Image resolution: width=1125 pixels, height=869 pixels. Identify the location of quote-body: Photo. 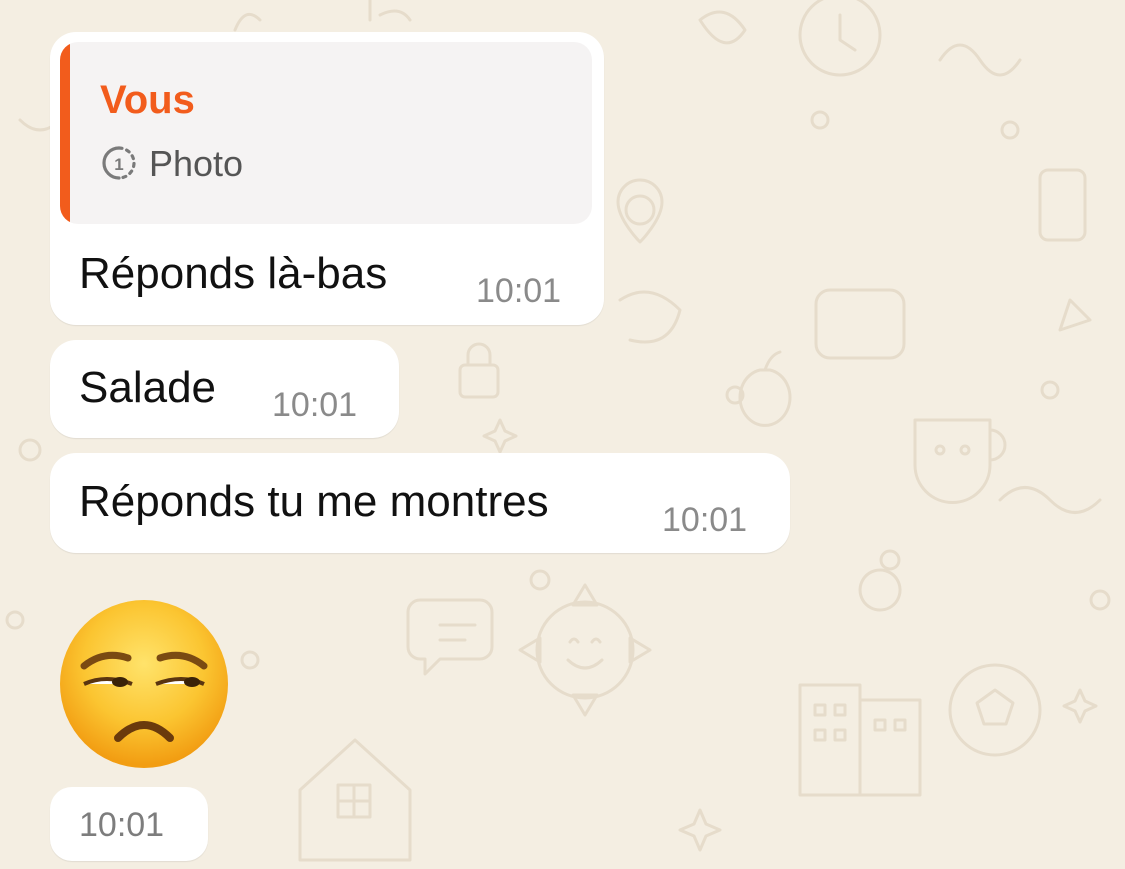
(196, 163).